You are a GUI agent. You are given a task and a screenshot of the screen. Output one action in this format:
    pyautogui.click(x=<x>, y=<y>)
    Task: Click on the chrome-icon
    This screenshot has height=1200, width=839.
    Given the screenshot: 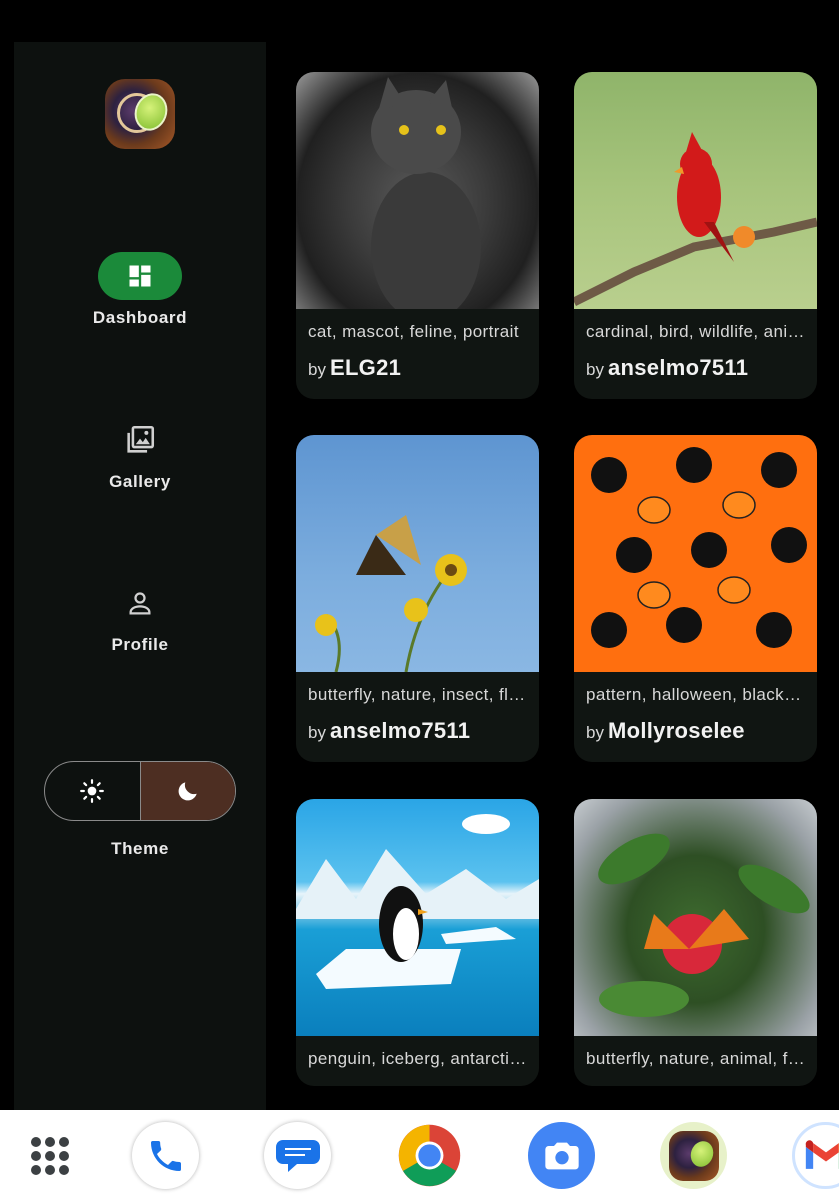 What is the action you would take?
    pyautogui.click(x=429, y=1155)
    